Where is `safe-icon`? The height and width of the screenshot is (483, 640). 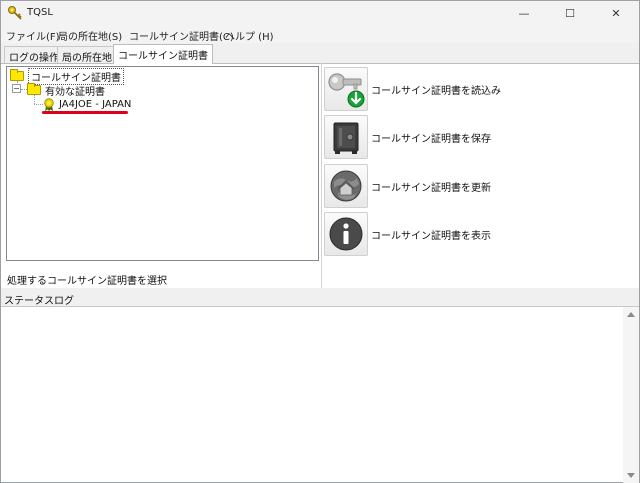
safe-icon is located at coordinates (346, 138).